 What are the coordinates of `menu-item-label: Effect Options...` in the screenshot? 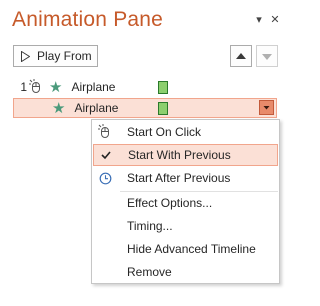 It's located at (170, 203).